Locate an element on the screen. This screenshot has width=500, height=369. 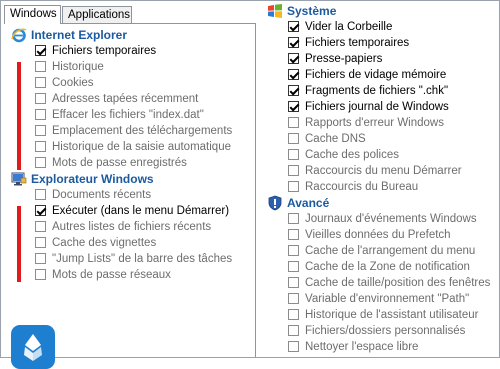
watermark-logo is located at coordinates (33, 347).